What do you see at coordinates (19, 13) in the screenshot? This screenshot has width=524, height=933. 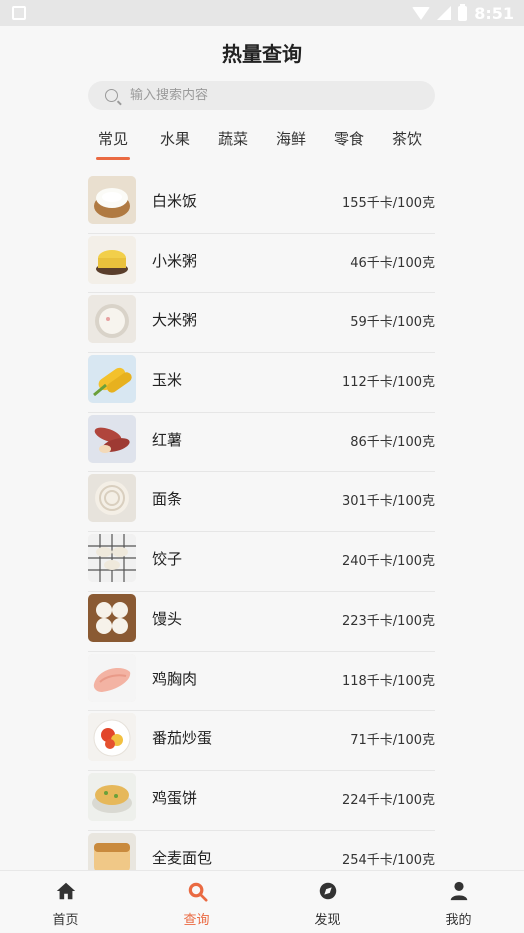 I see `app-notification-icon` at bounding box center [19, 13].